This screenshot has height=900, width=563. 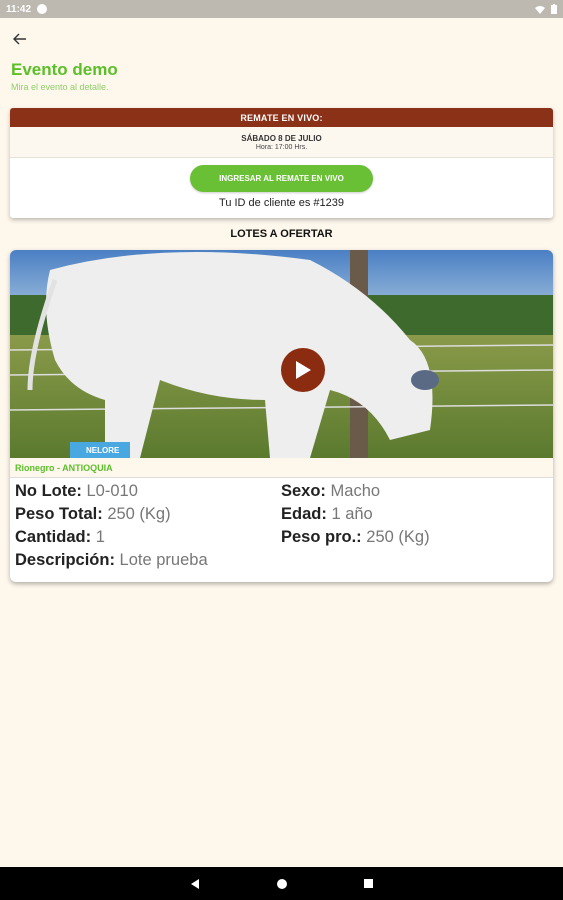 I want to click on play-icon, so click(x=303, y=370).